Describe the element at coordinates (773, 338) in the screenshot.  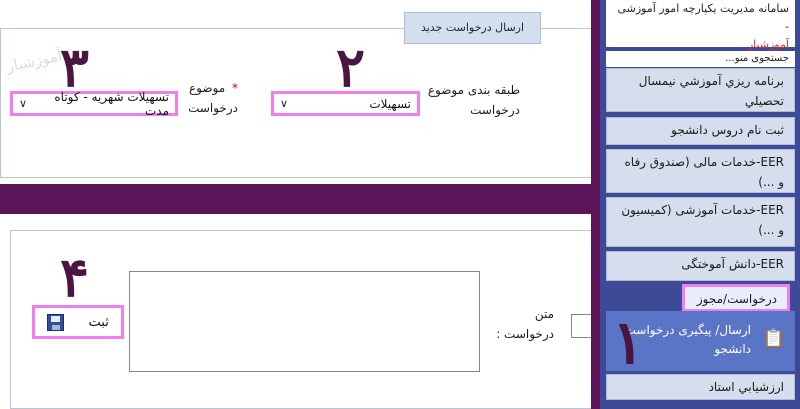
I see `document-icon: 📋` at that location.